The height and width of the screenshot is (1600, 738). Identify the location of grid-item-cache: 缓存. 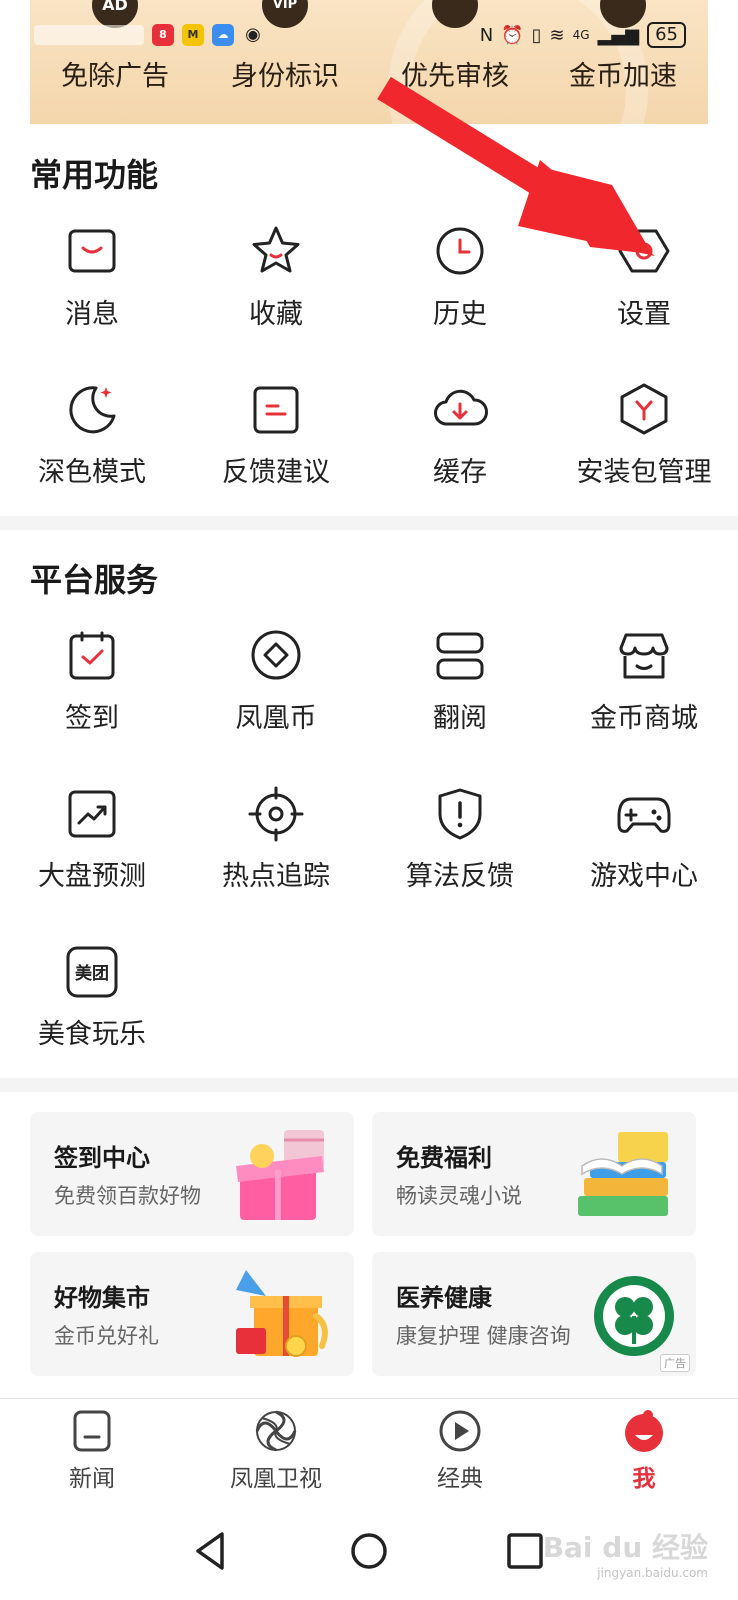
(460, 440).